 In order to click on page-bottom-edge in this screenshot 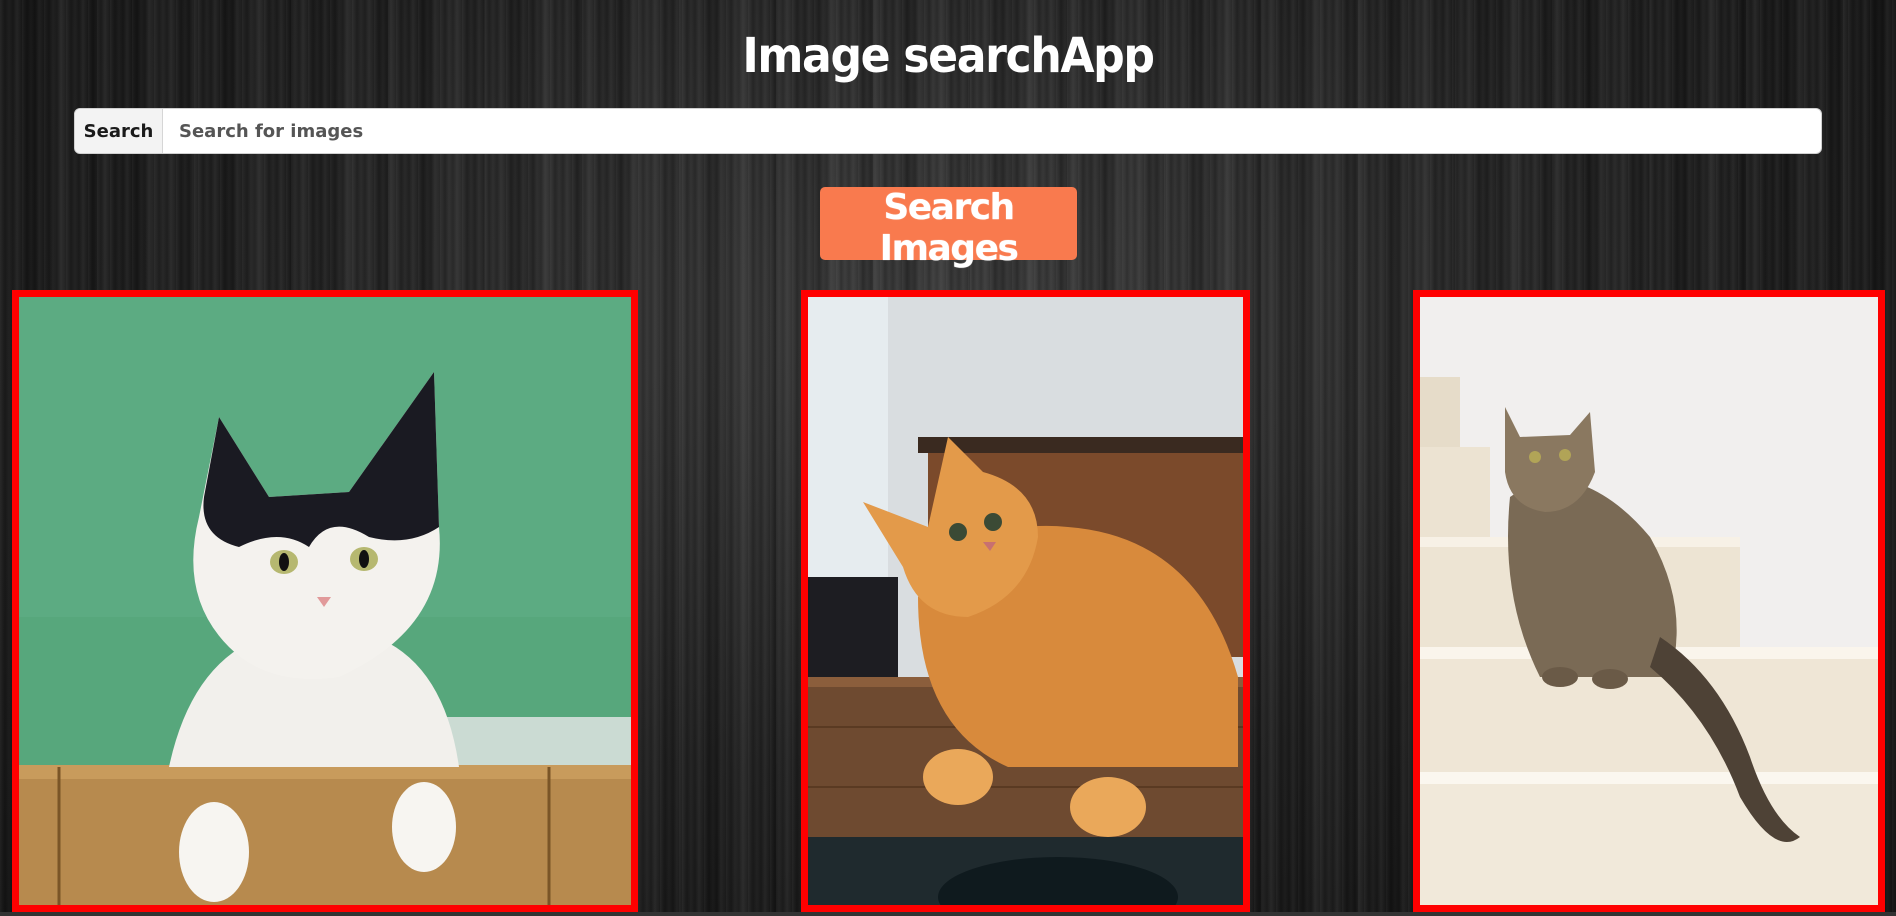, I will do `click(948, 914)`.